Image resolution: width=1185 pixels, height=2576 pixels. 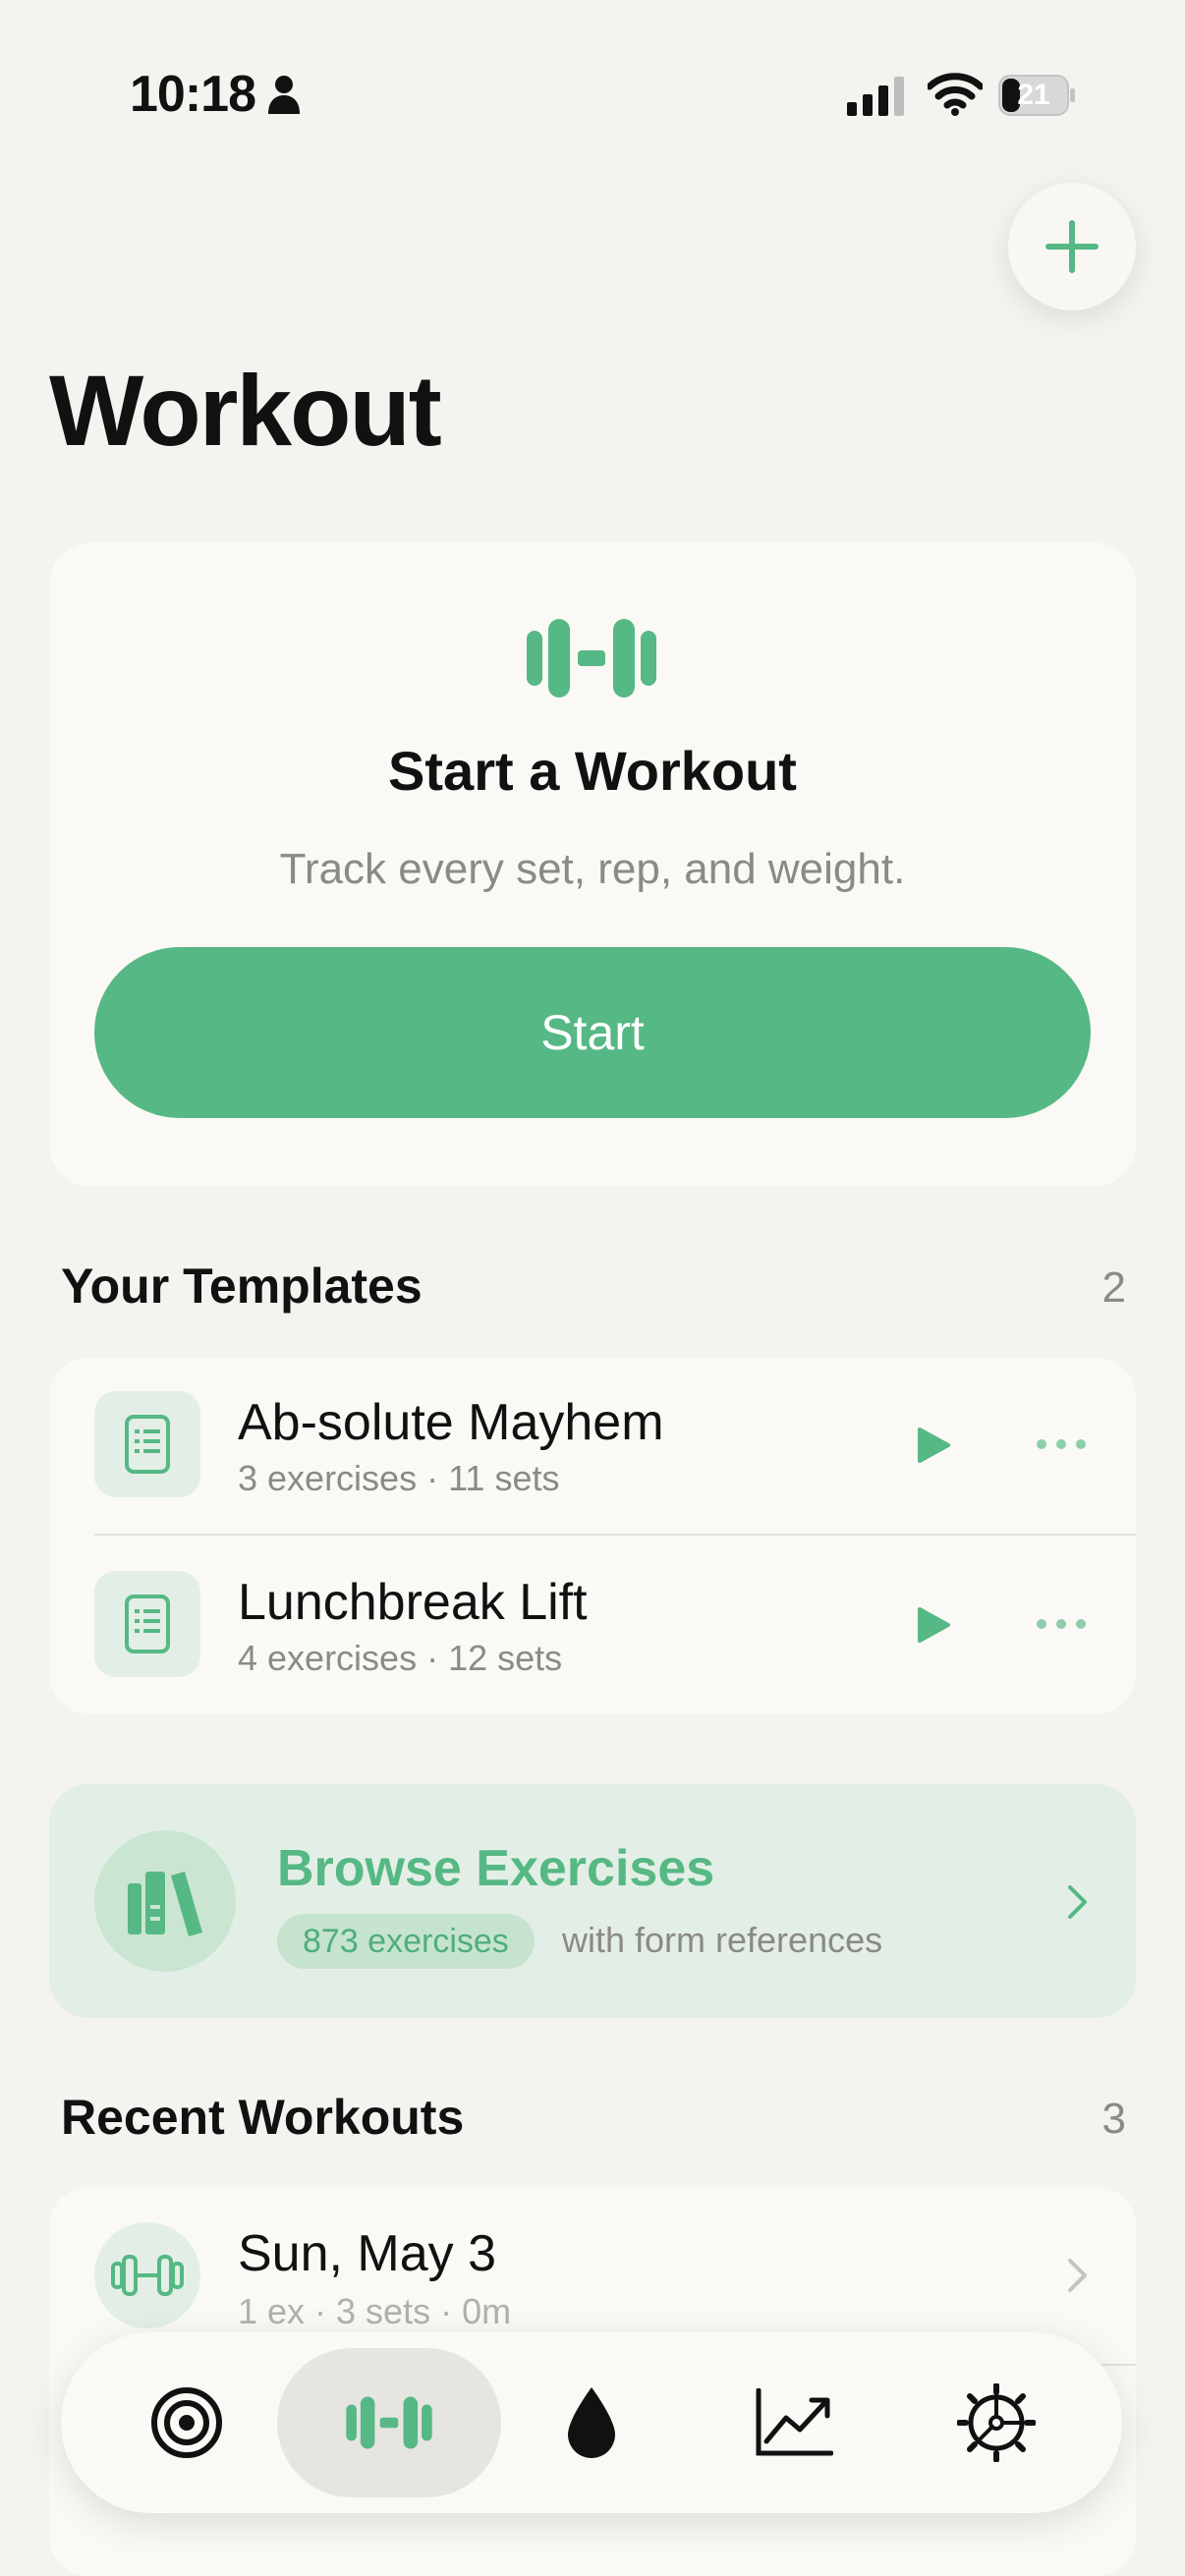 I want to click on template-name: Lunchbreak Lift, so click(x=413, y=1602).